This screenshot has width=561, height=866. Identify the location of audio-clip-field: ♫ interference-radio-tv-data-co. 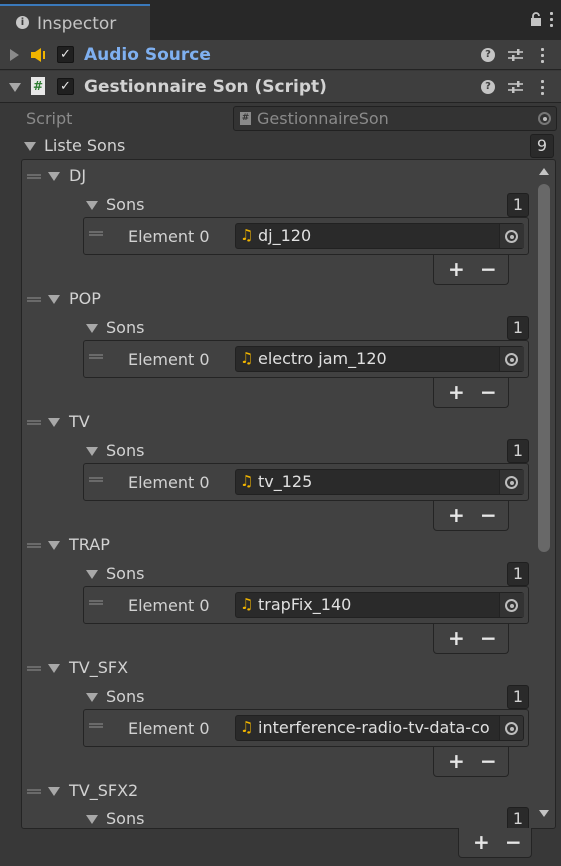
(379, 728).